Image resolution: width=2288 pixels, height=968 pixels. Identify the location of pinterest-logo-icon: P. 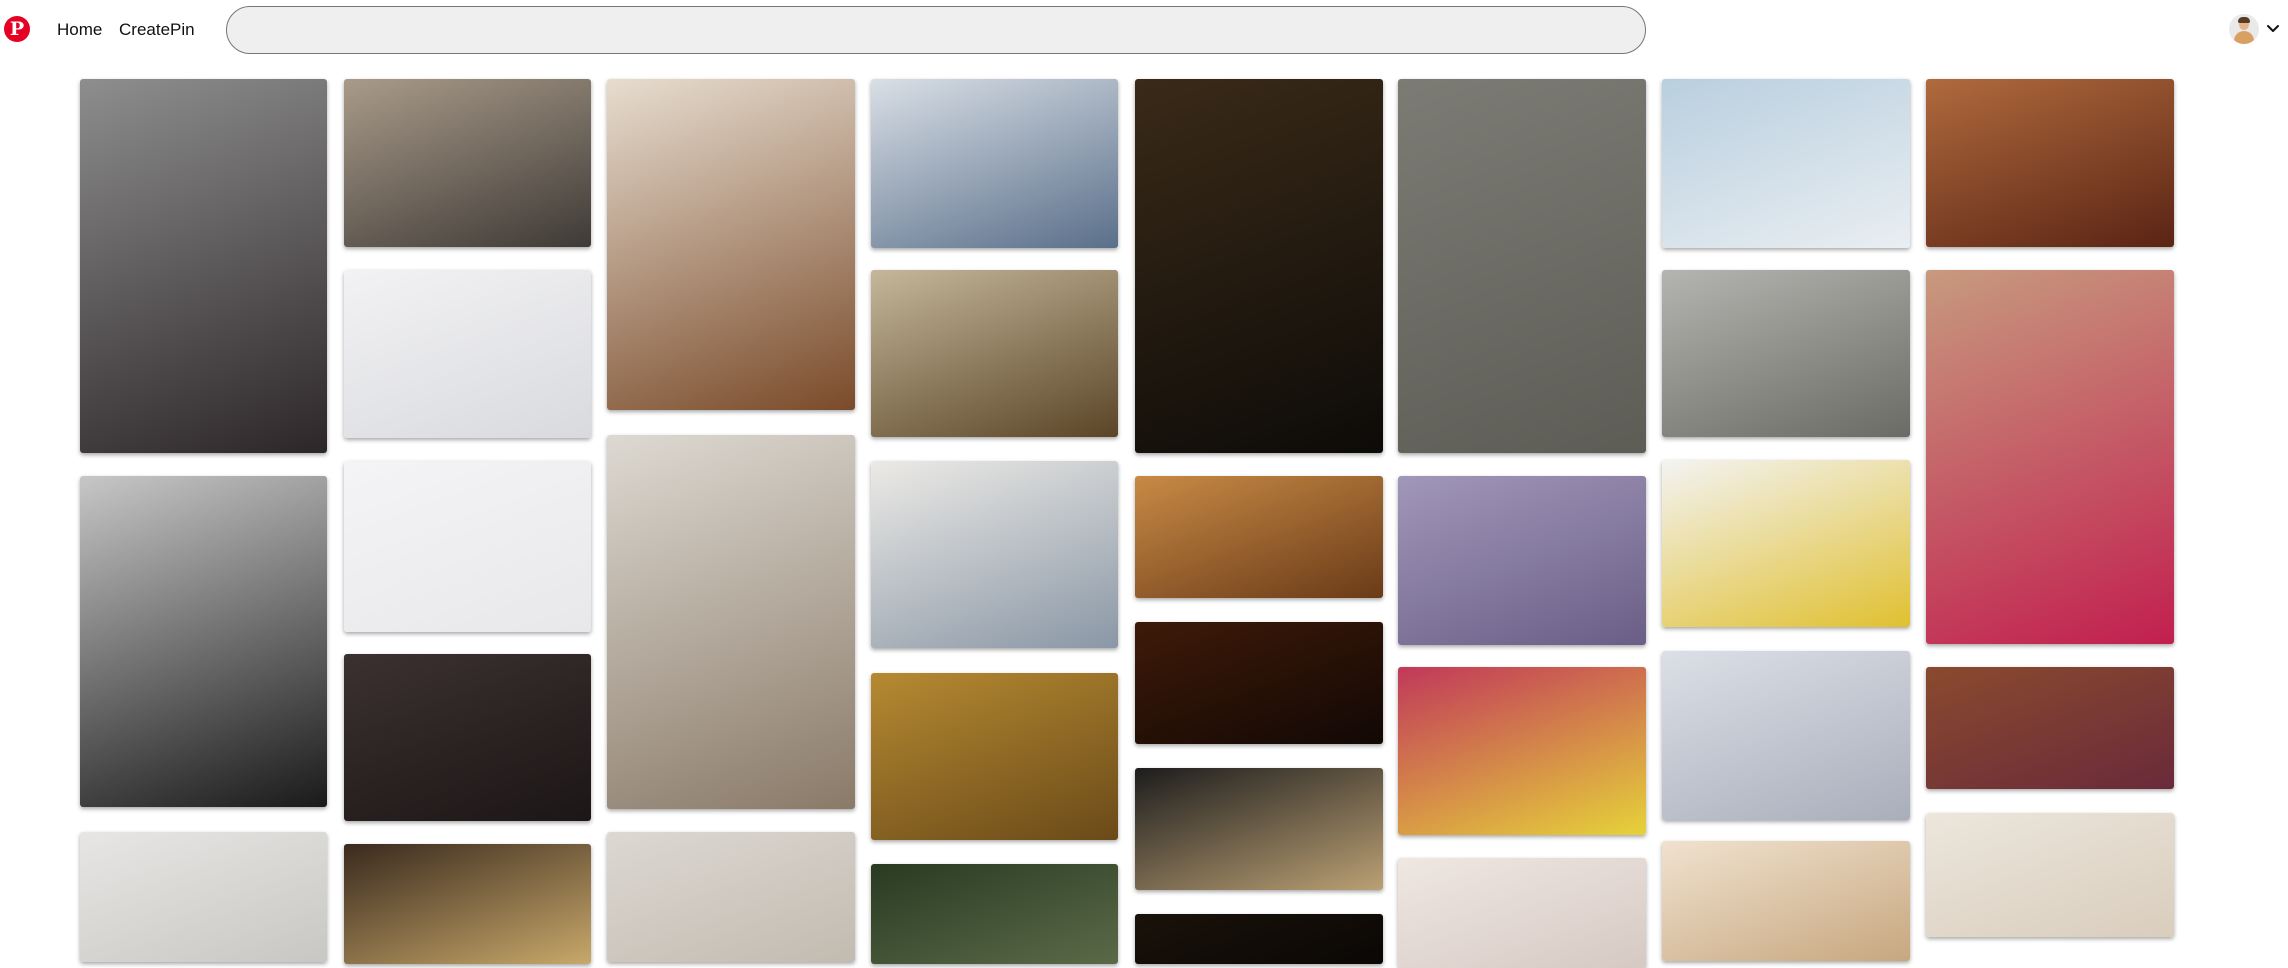
(17, 29).